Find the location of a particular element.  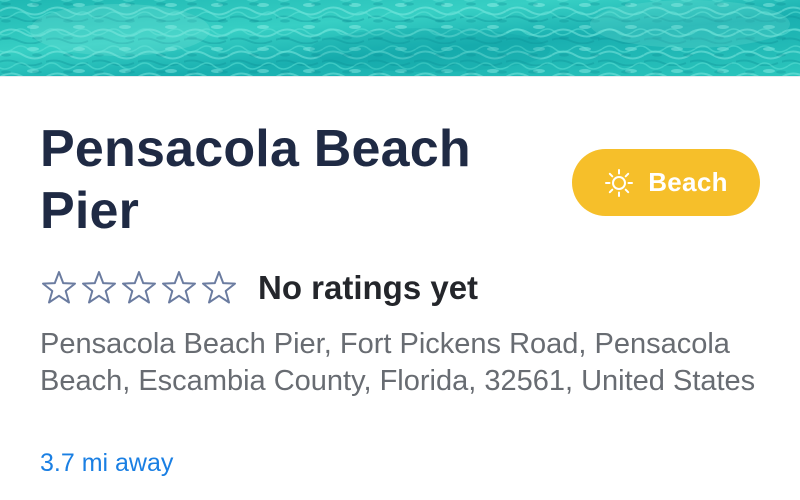

rating-row: No ratings yet is located at coordinates (259, 288).